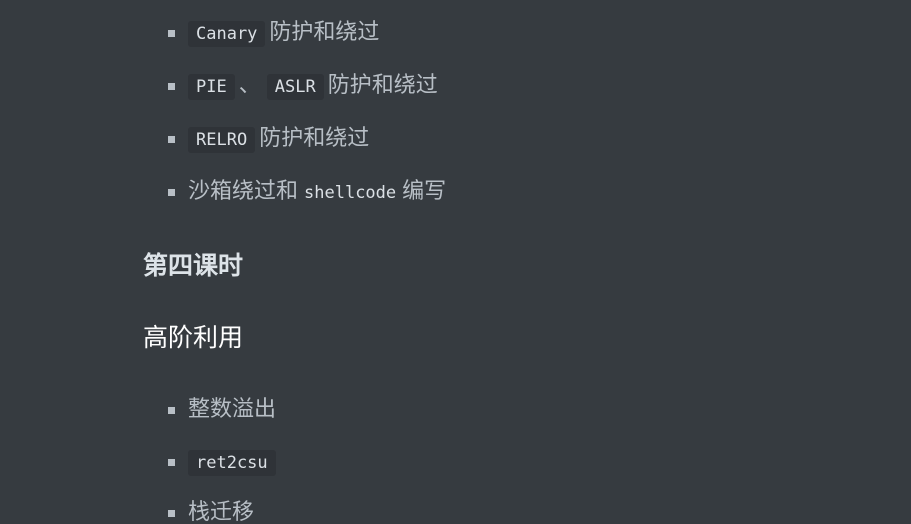 This screenshot has width=911, height=524. I want to click on inline-code: shellcode, so click(350, 193).